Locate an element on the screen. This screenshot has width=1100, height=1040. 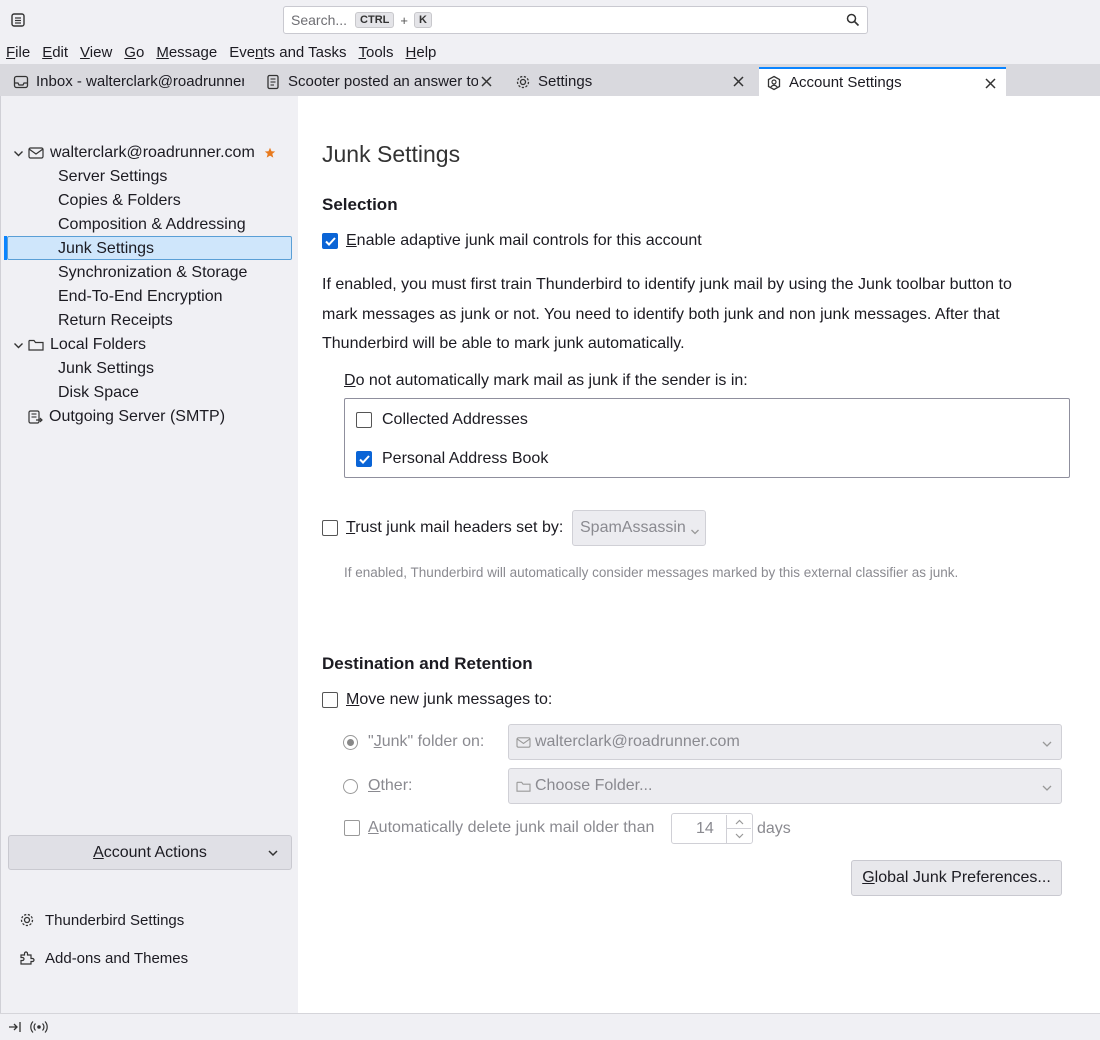
junk-folder-account-select: walterclark@roadrunner.com is located at coordinates (785, 742).